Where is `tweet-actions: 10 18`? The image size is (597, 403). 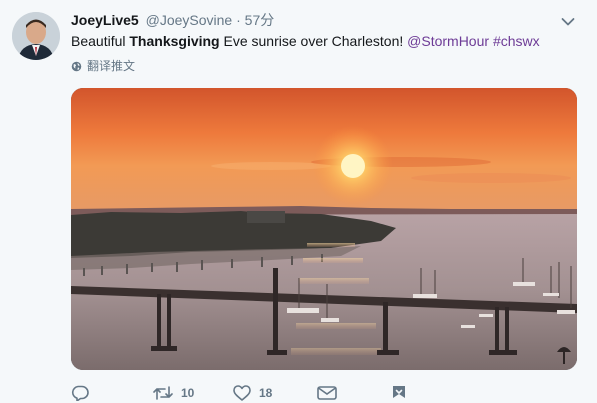
tweet-actions: 10 18 is located at coordinates (251, 394).